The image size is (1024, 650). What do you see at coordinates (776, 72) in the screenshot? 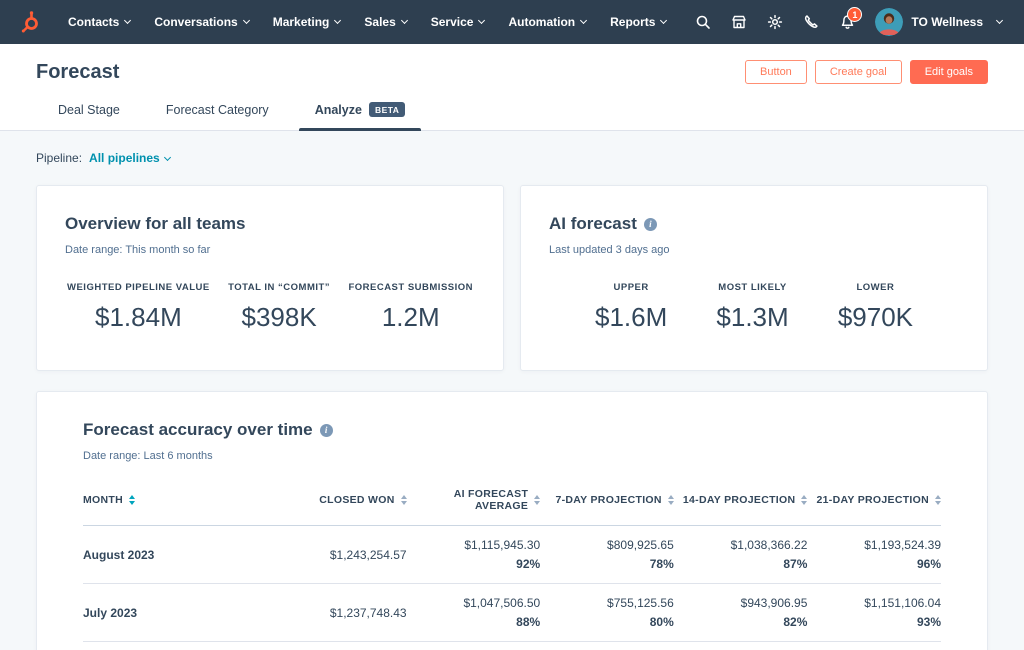
I see `button-button: Button` at bounding box center [776, 72].